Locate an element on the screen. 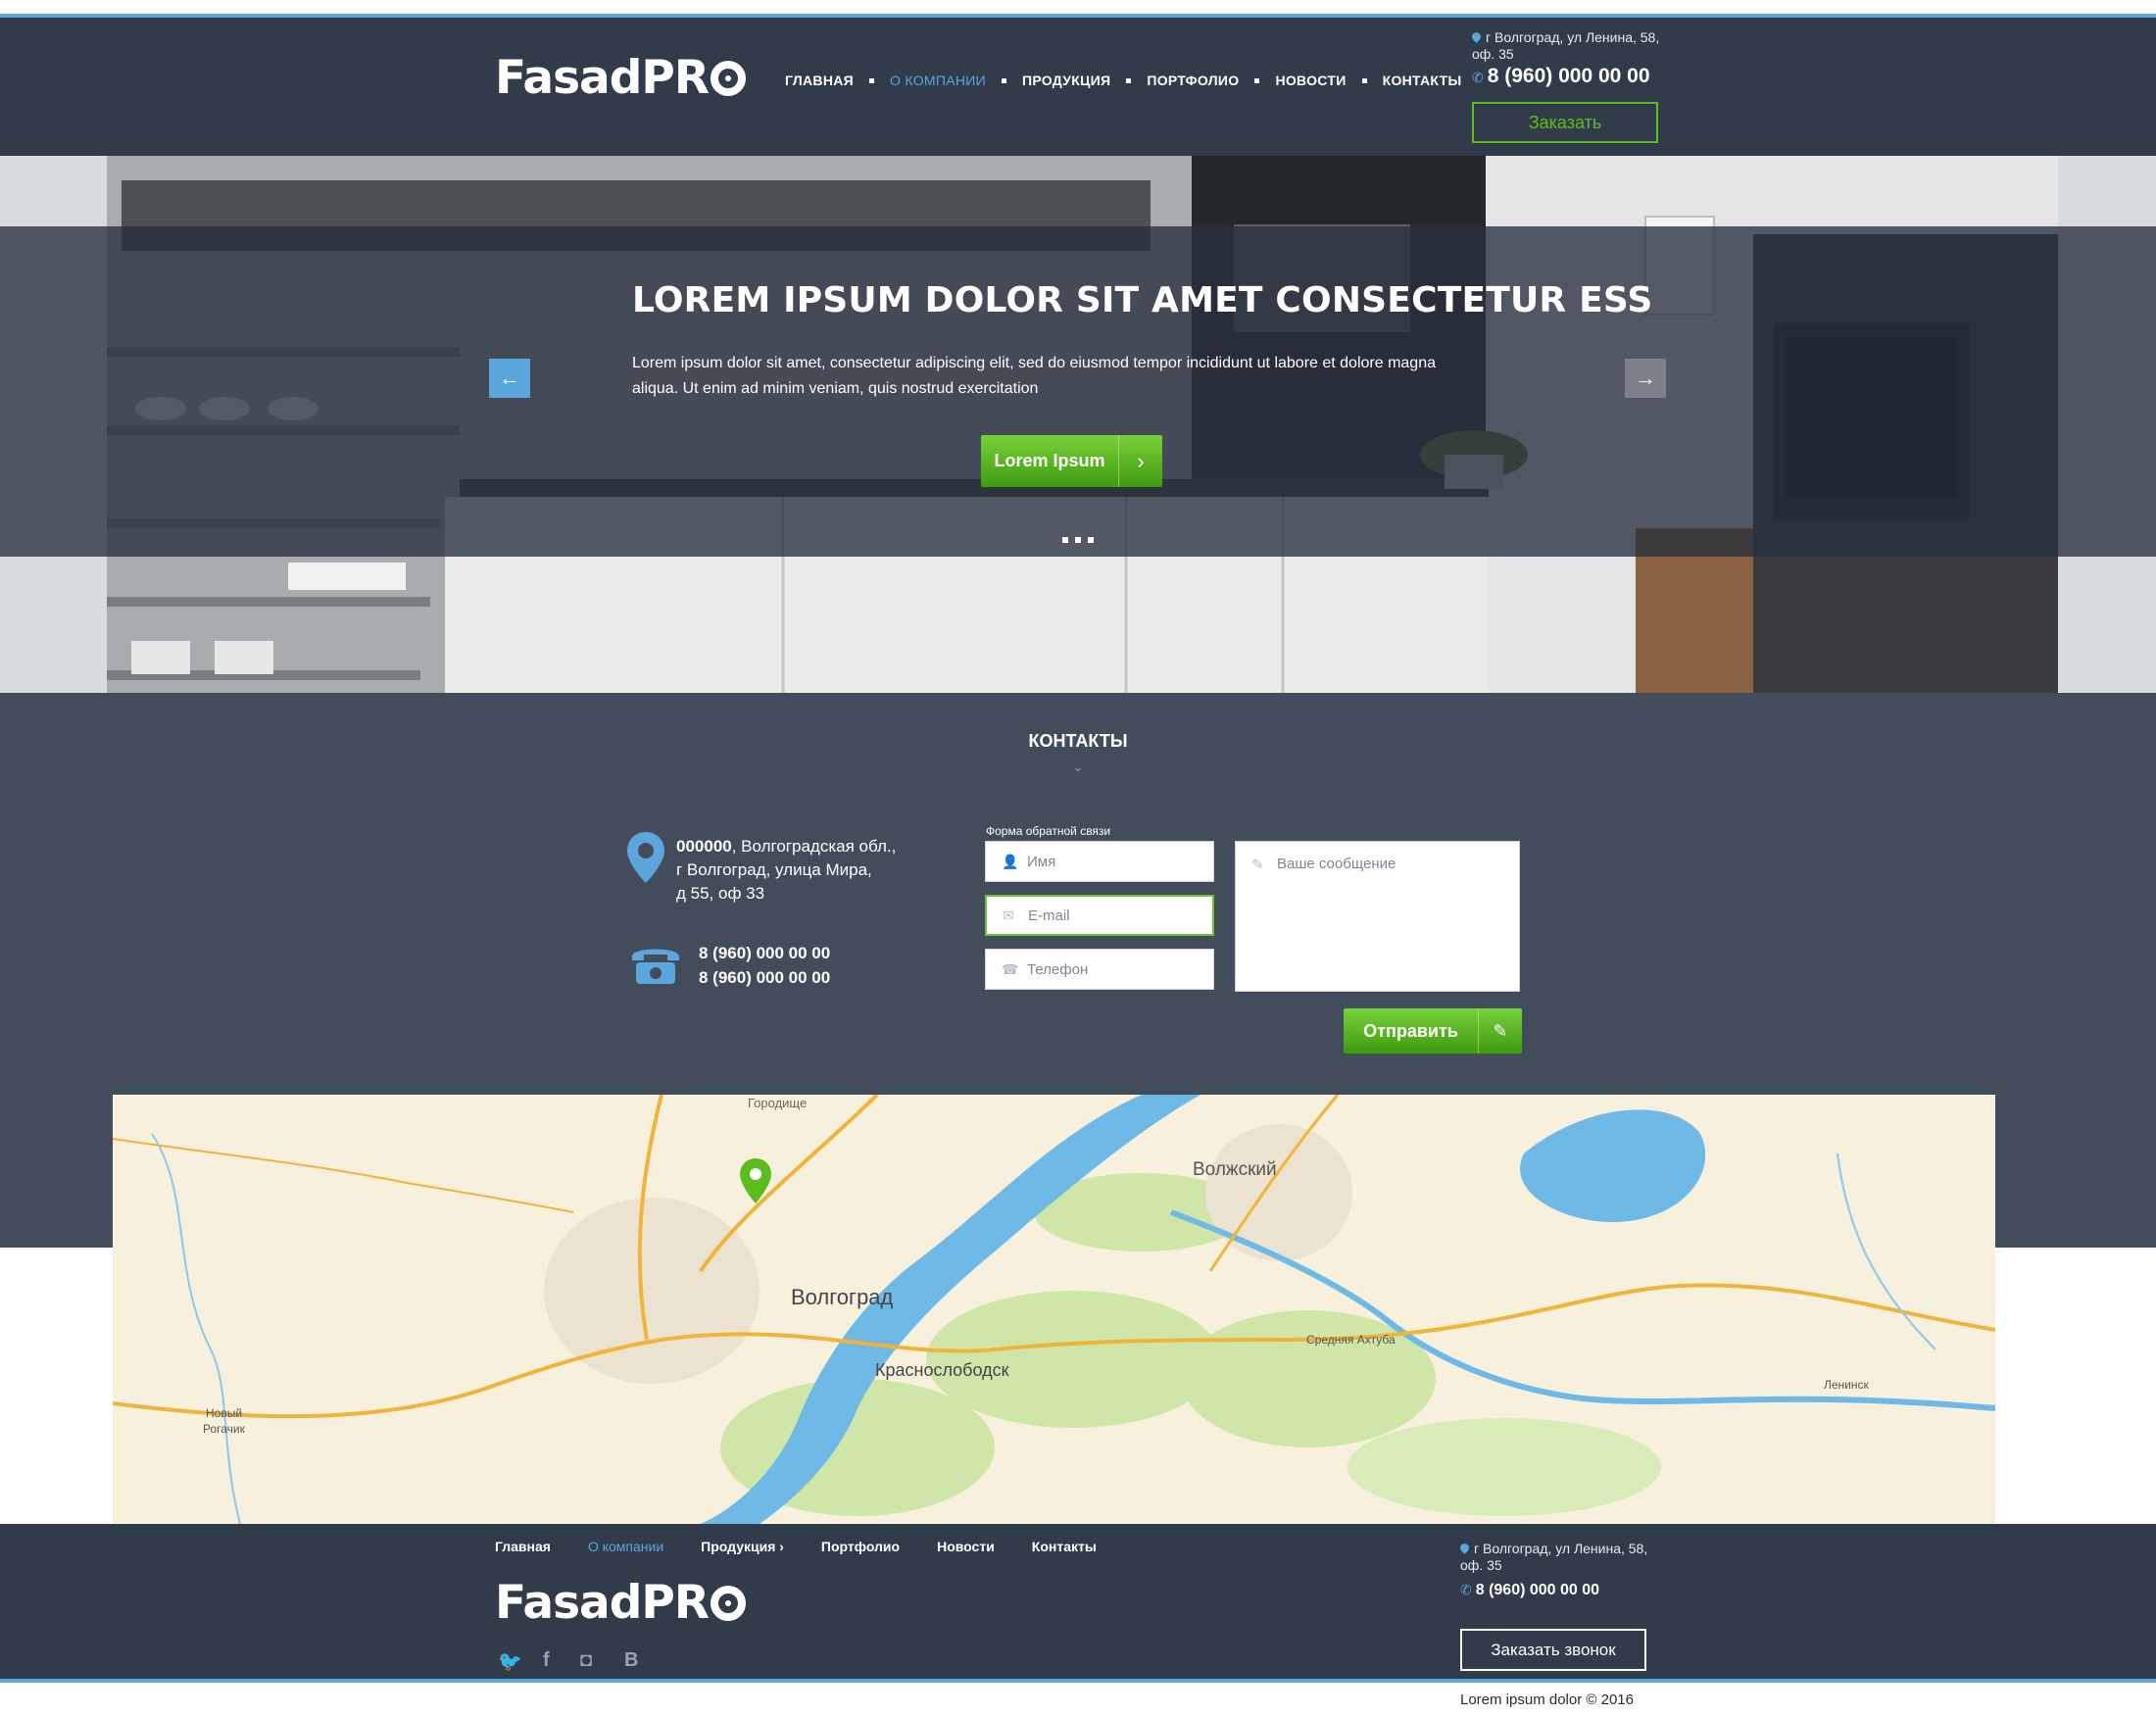  message-textarea: ✎ Ваше сообщение is located at coordinates (1377, 916).